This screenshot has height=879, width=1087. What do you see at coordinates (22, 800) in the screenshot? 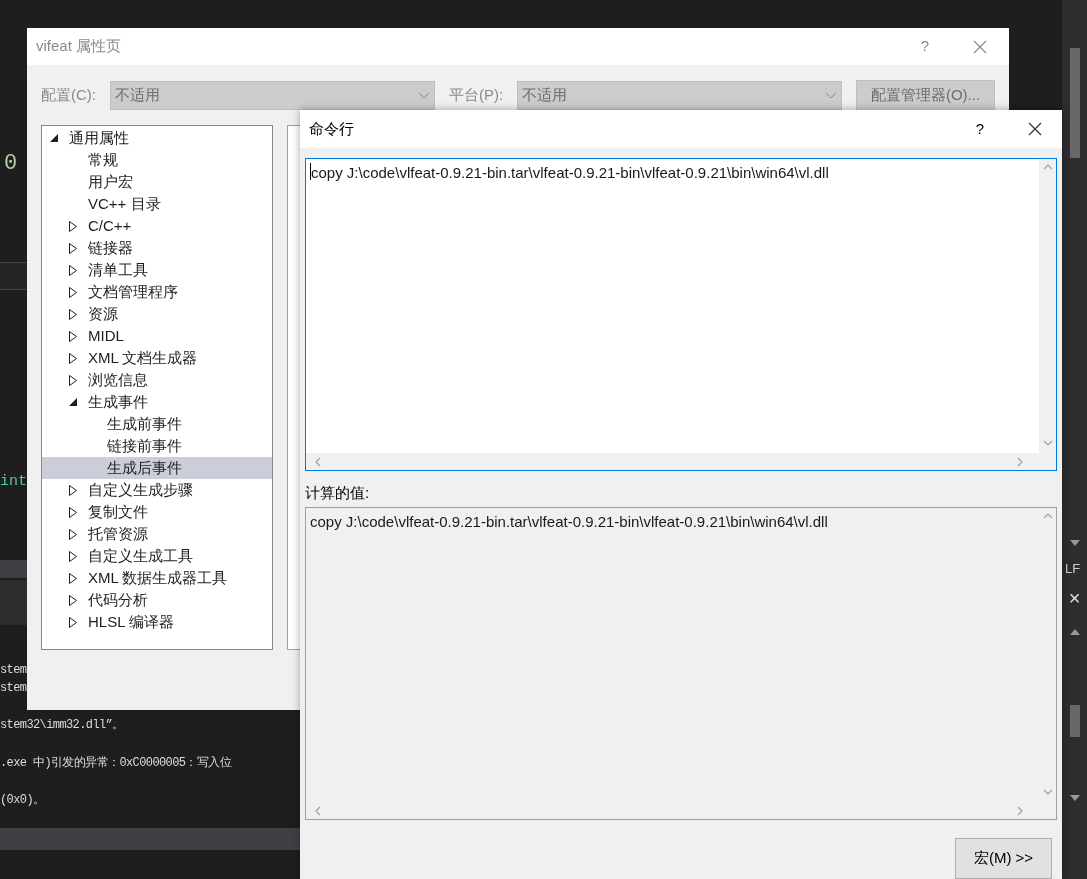
I see `output-line: (0x0)。` at bounding box center [22, 800].